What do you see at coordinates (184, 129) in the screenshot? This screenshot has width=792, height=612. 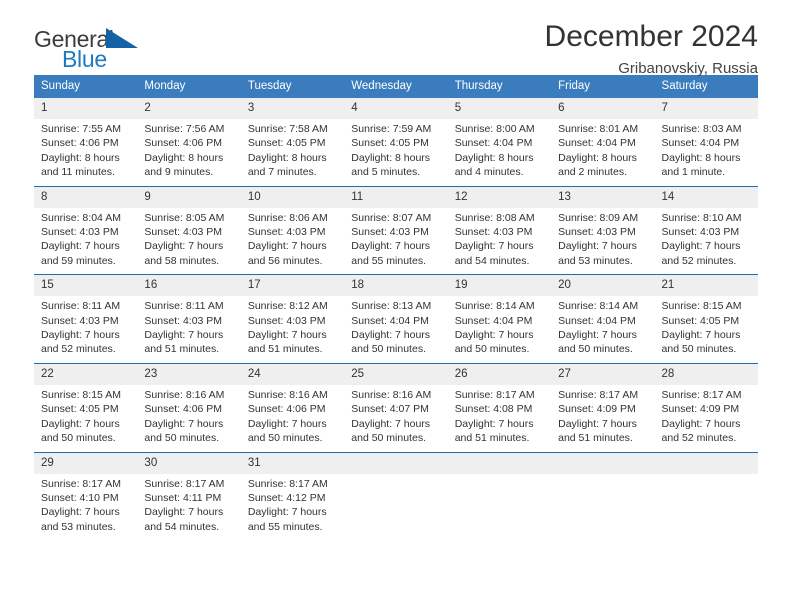 I see `sunrise-text: Sunrise: 7:56 AM` at bounding box center [184, 129].